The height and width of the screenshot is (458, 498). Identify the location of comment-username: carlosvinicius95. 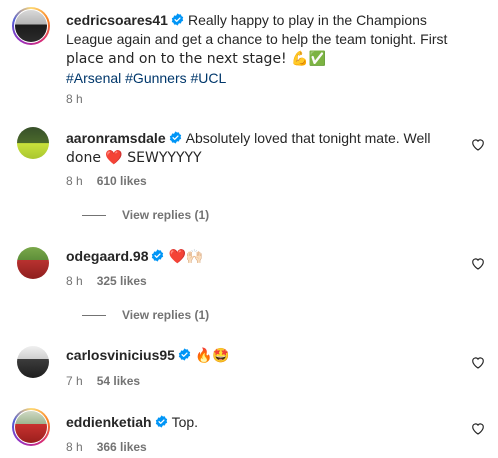
(120, 355).